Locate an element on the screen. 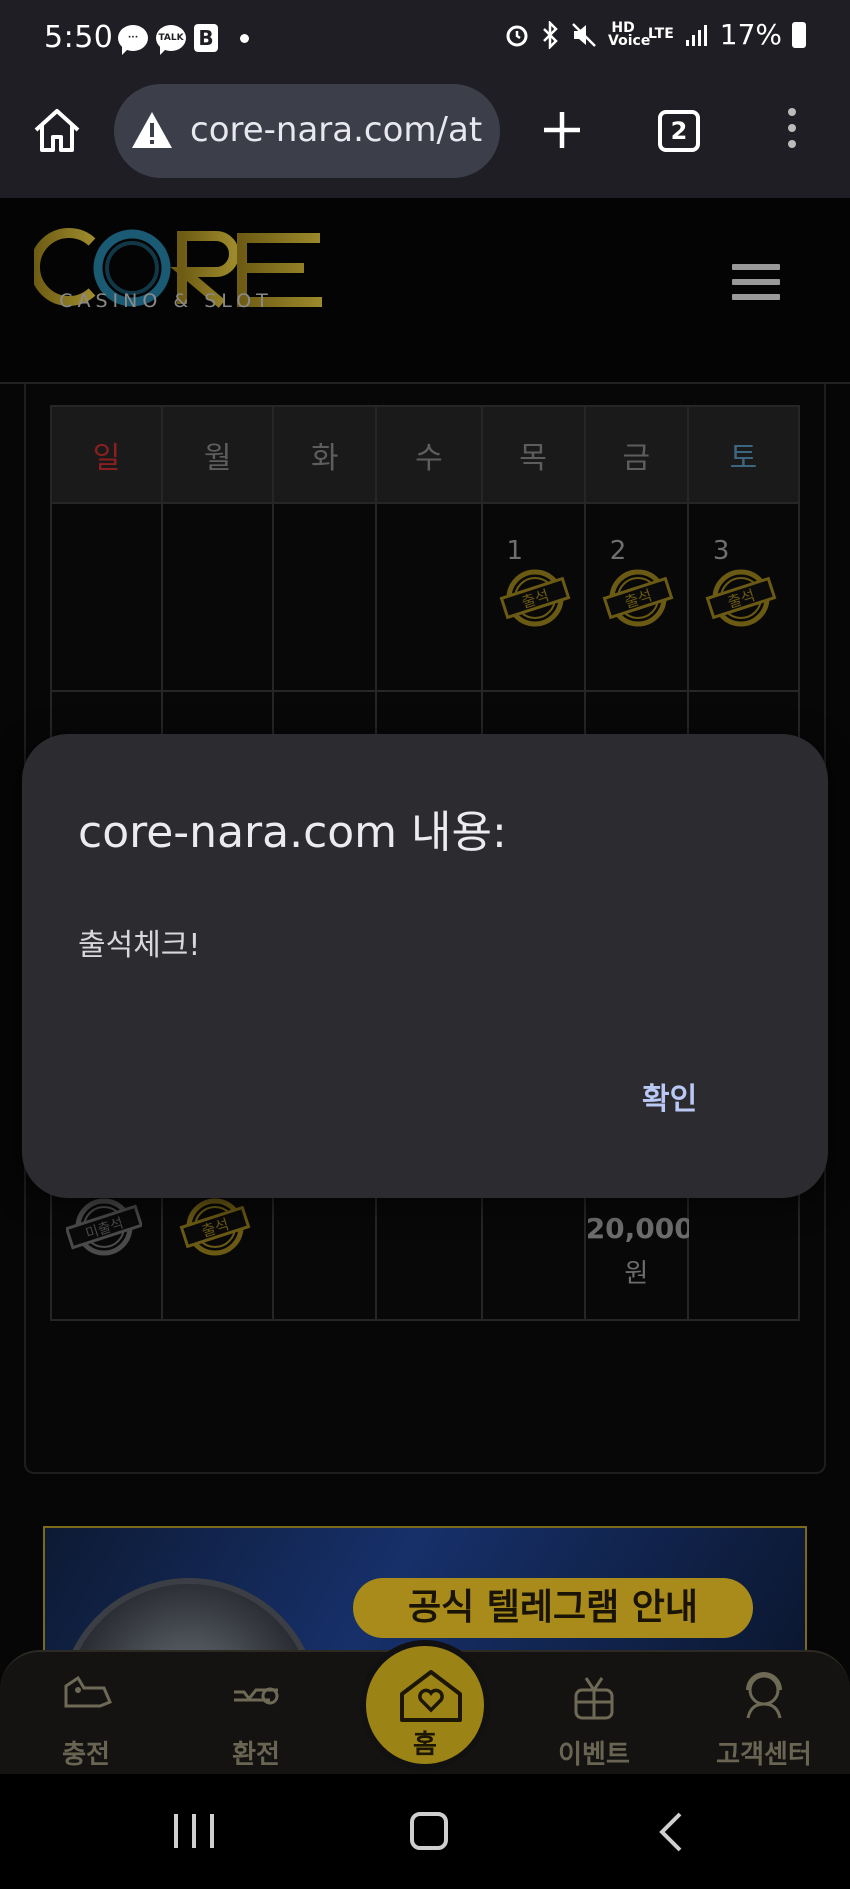 The width and height of the screenshot is (850, 1889). absent-stamp-icon: 미출석 is located at coordinates (104, 1227).